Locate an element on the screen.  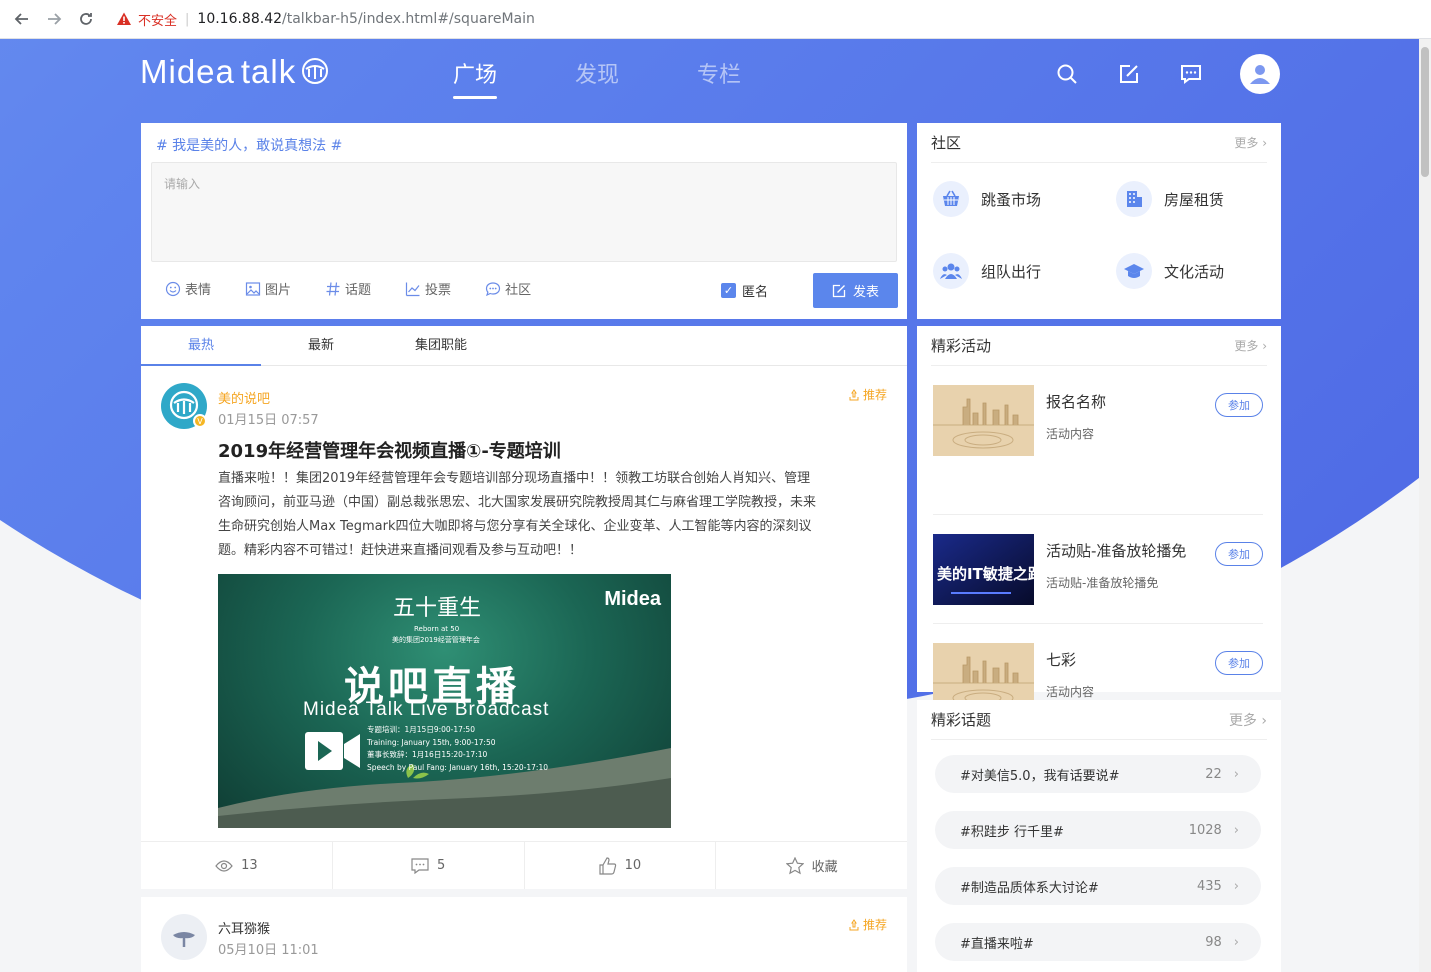
activity-item: 报名名称 活动内容 参加 is located at coordinates (1098, 435).